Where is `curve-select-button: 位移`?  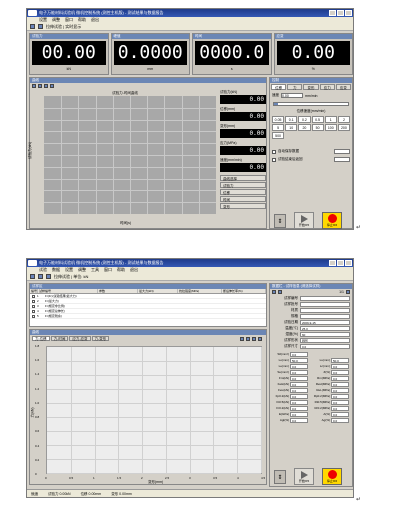
curve-select-button: 位移 is located at coordinates (243, 192).